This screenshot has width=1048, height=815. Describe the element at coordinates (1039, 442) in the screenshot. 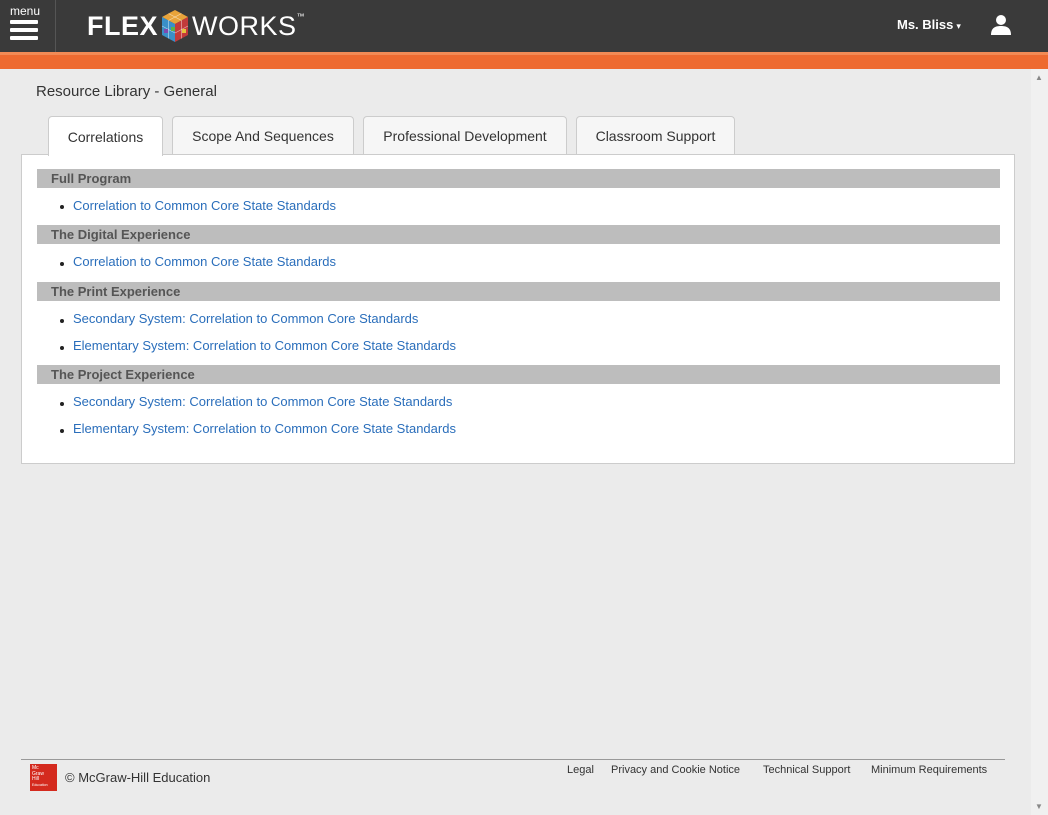

I see `vertical-scrollbar` at that location.